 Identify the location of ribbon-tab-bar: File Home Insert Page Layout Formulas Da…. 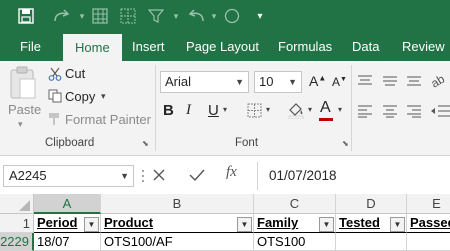
(225, 46).